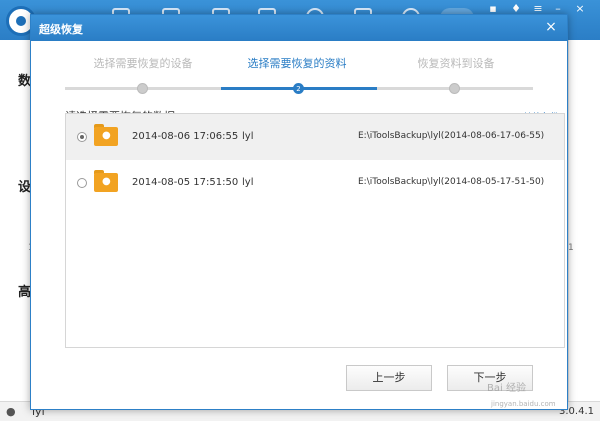 The height and width of the screenshot is (421, 600). Describe the element at coordinates (580, 8) in the screenshot. I see `app-close-icon: ×` at that location.